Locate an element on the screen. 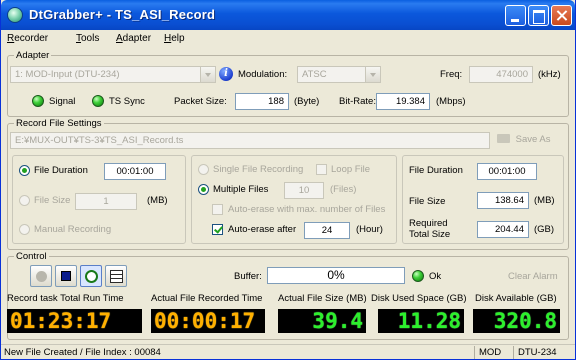 The height and width of the screenshot is (360, 576). record-file-group-label: Record File Settings is located at coordinates (59, 123).